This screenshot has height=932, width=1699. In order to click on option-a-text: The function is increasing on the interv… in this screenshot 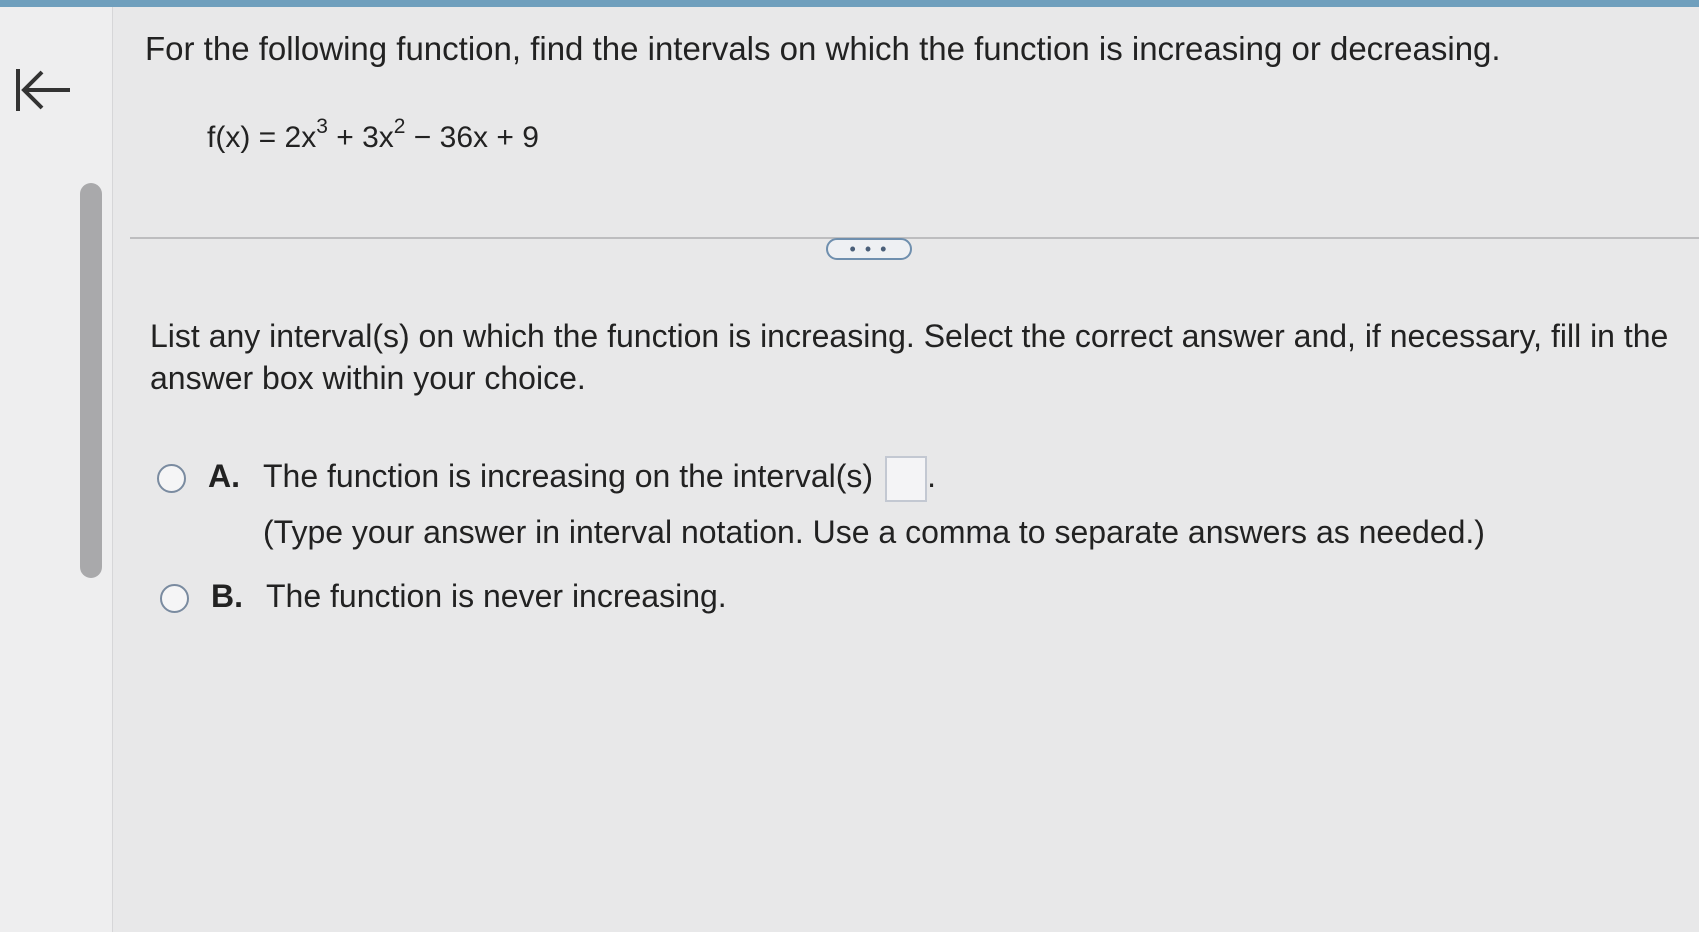, I will do `click(568, 476)`.